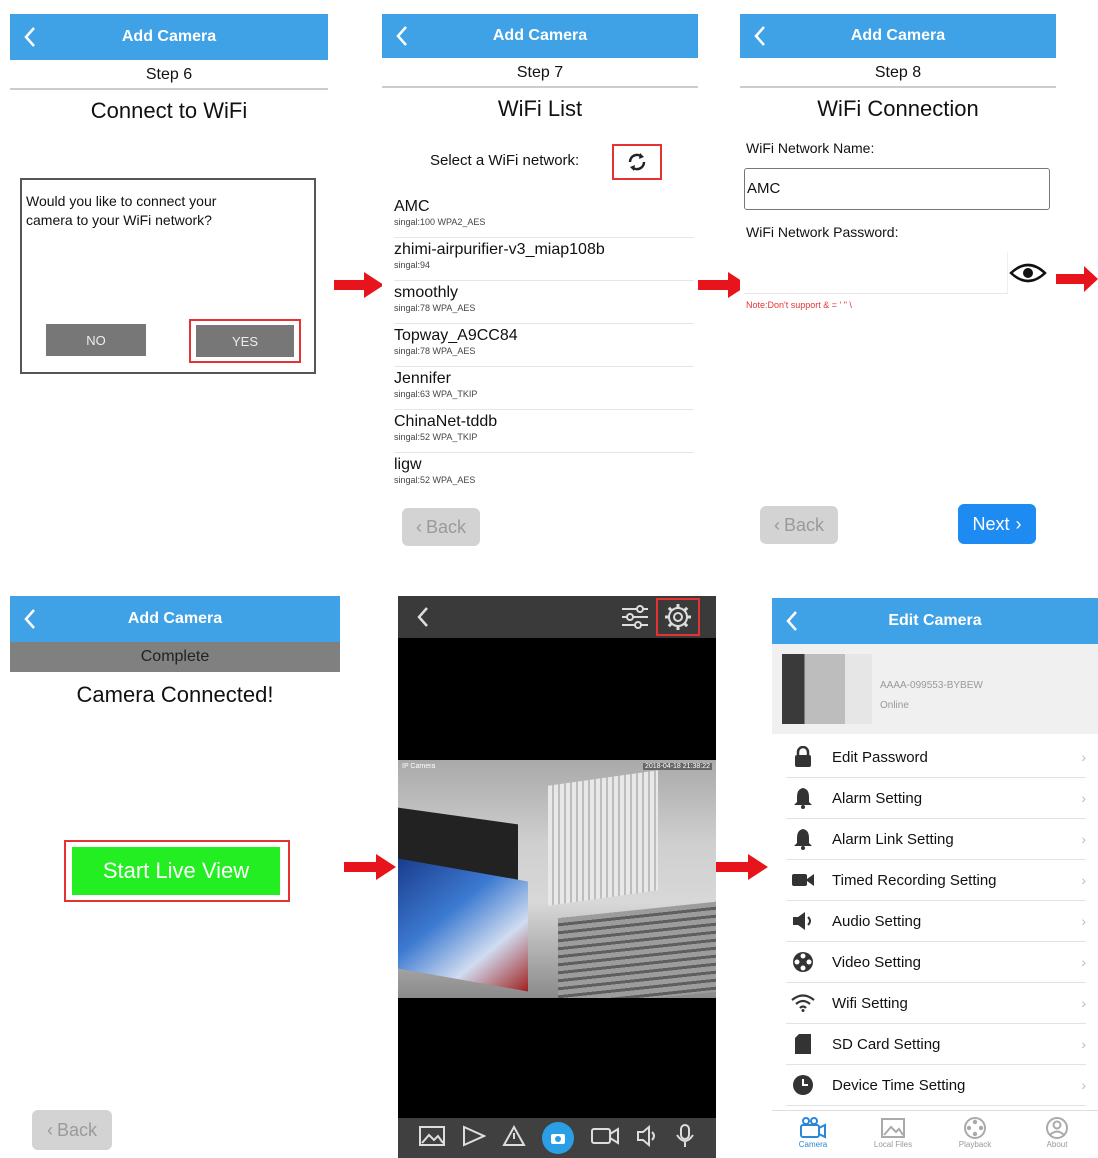 The height and width of the screenshot is (1158, 1098). What do you see at coordinates (764, 188) in the screenshot?
I see `wifi-name-value: AMC` at bounding box center [764, 188].